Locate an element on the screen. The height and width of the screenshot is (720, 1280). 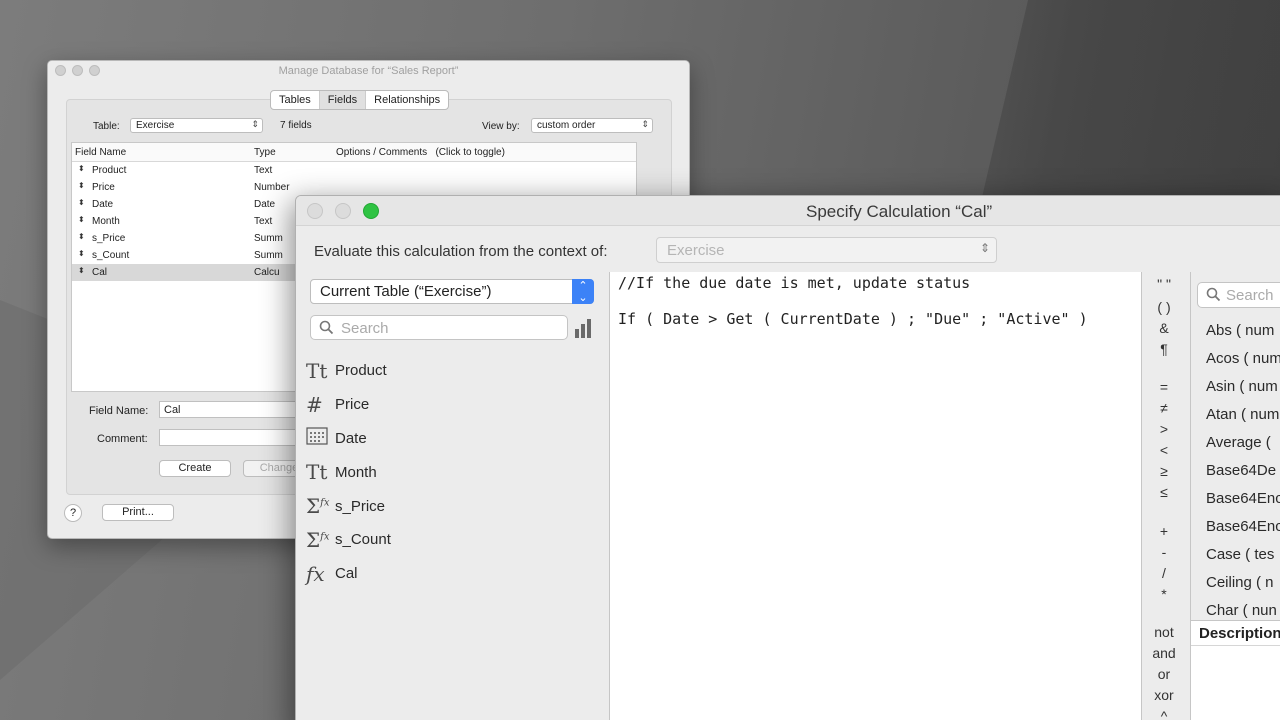
field-type: Date is located at coordinates (265, 204).